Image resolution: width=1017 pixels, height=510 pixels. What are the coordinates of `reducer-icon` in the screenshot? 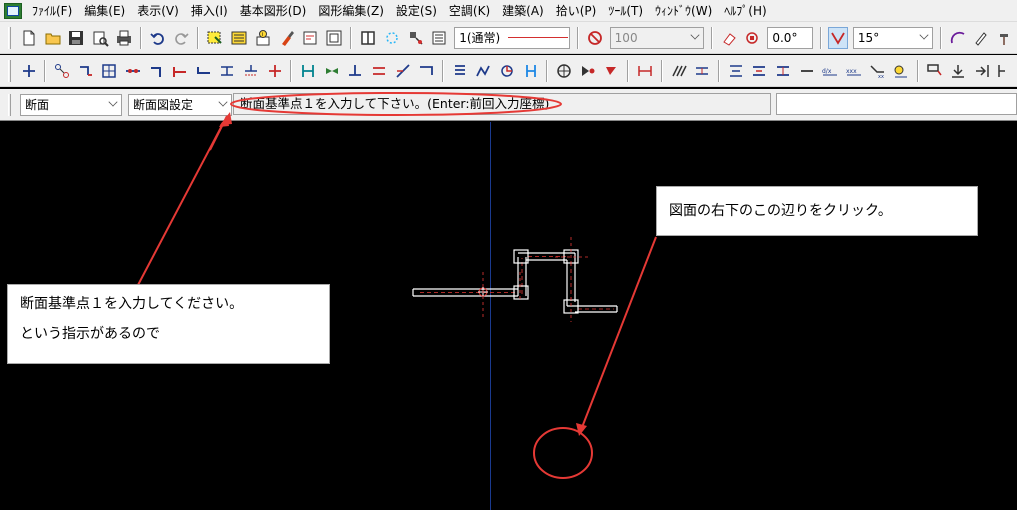 It's located at (228, 71).